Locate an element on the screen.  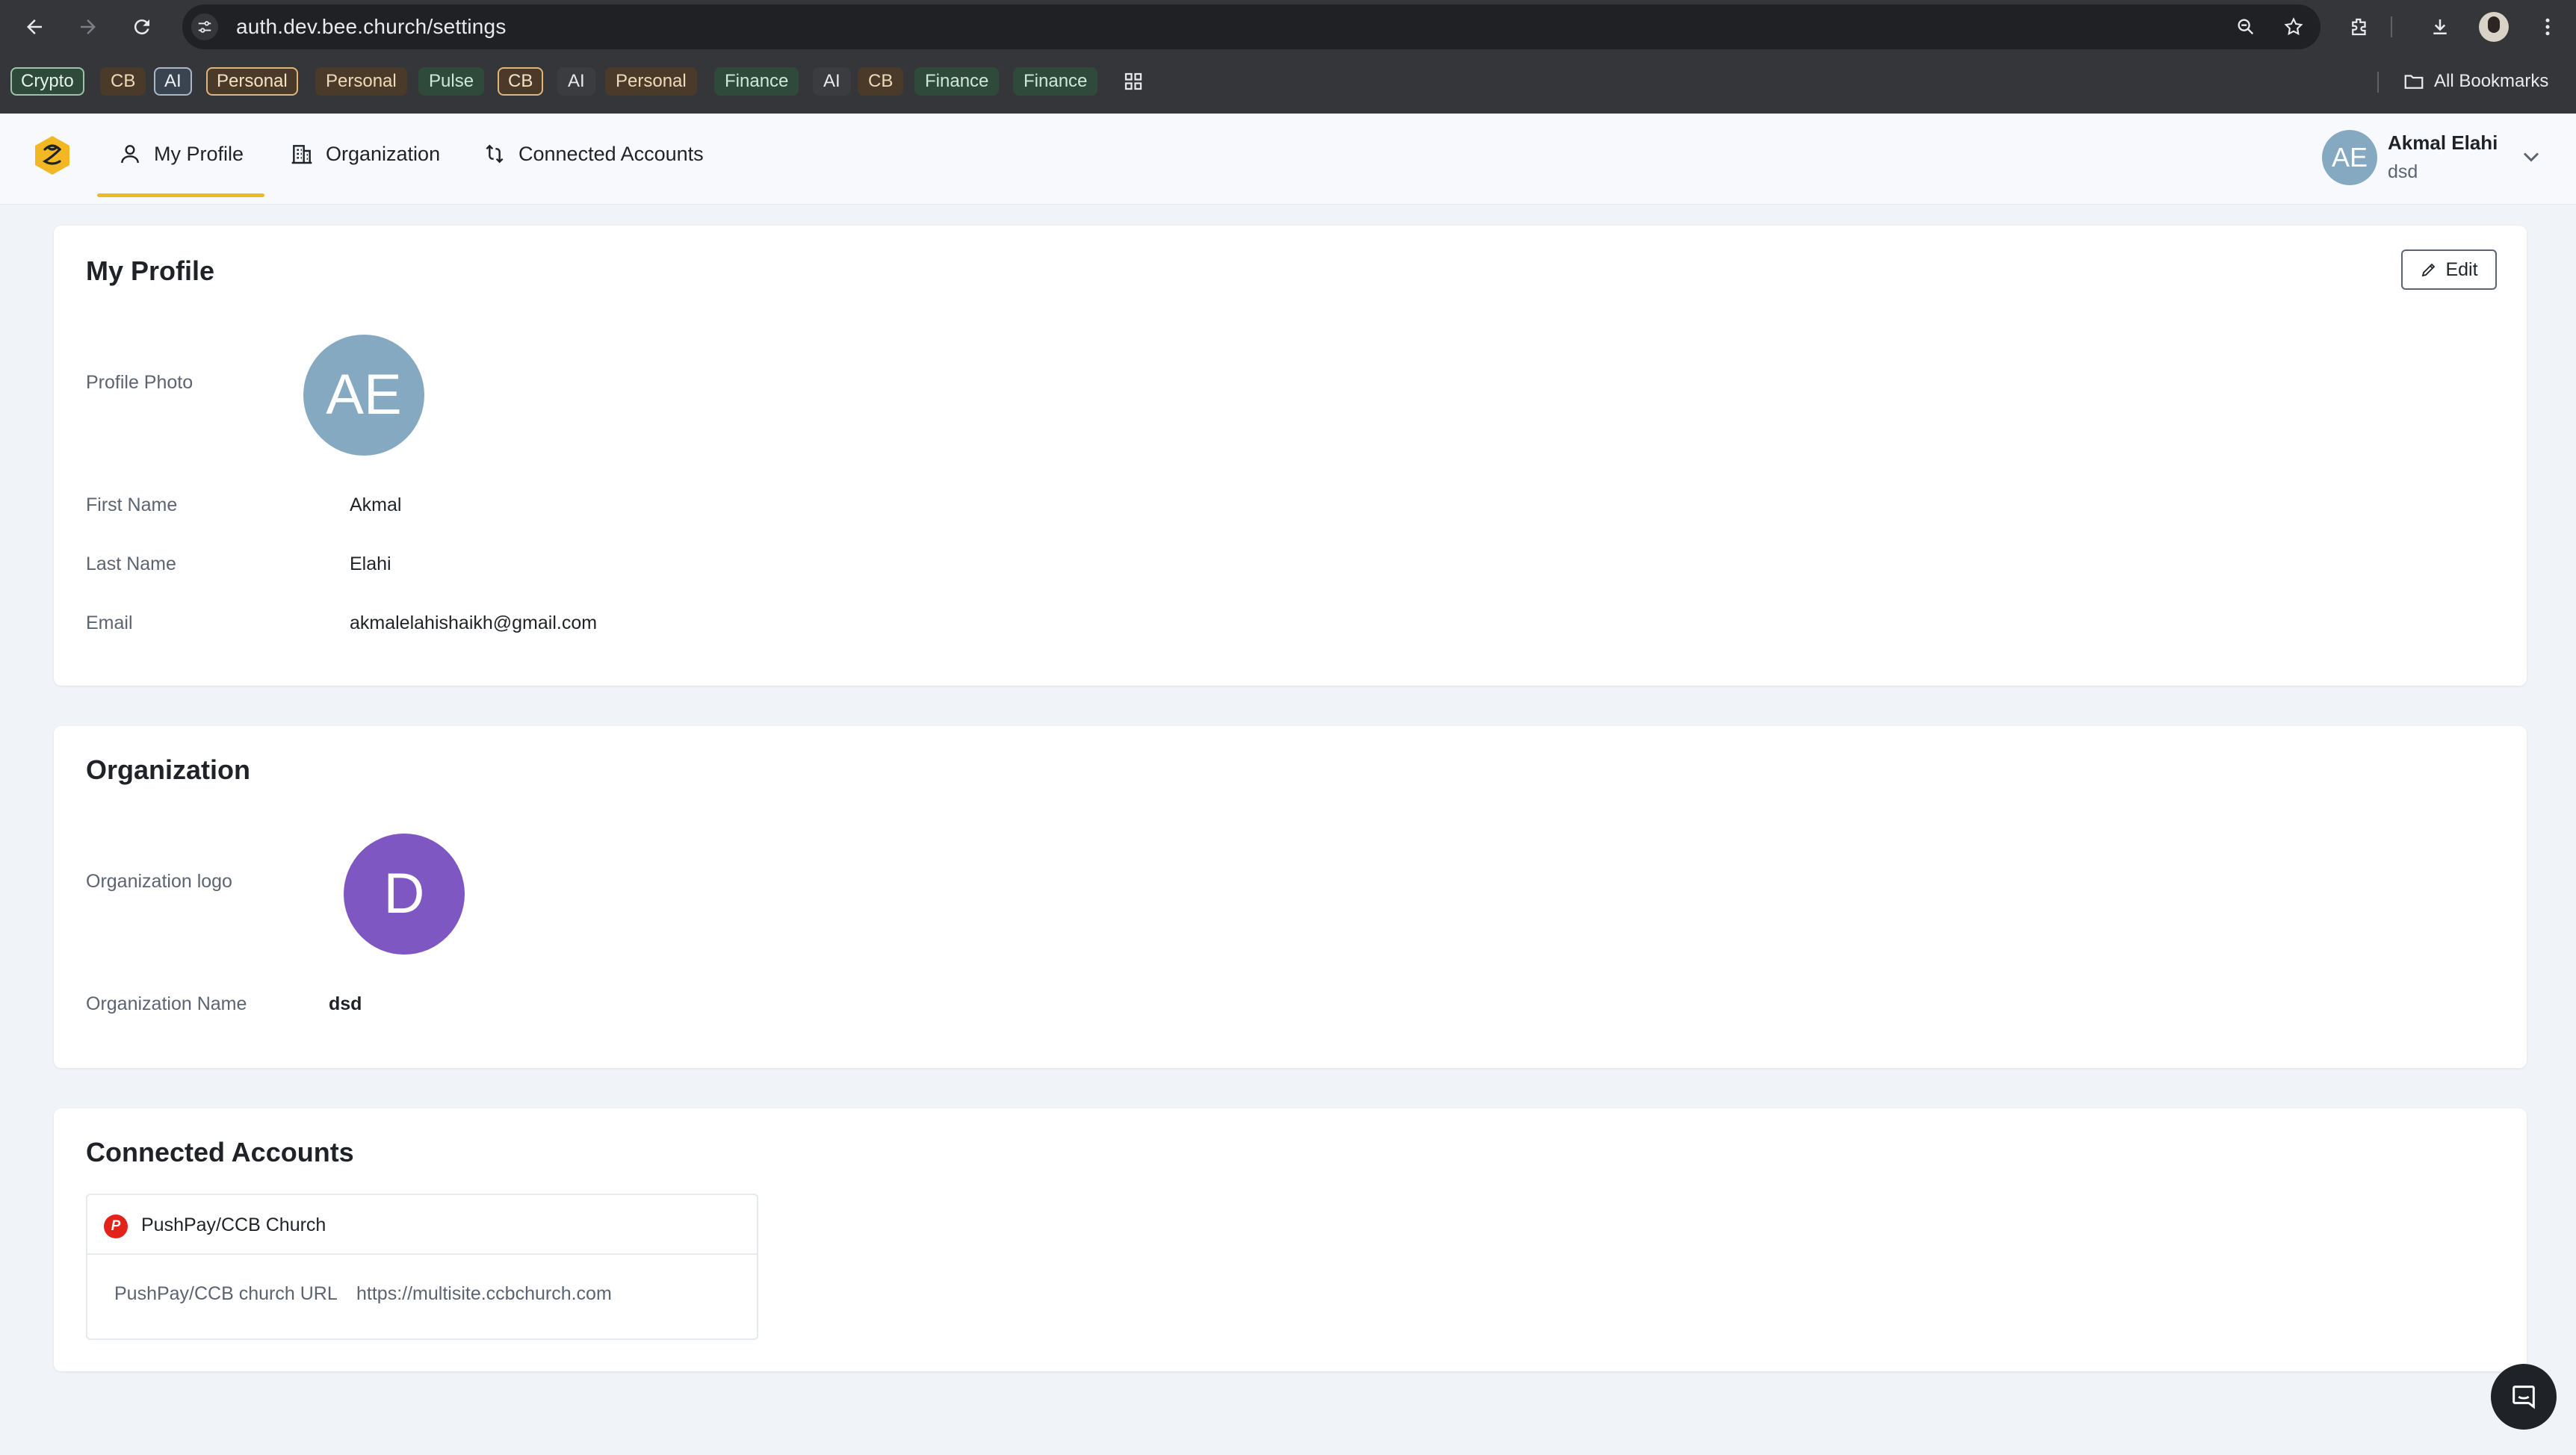
connection-icon is located at coordinates (495, 154).